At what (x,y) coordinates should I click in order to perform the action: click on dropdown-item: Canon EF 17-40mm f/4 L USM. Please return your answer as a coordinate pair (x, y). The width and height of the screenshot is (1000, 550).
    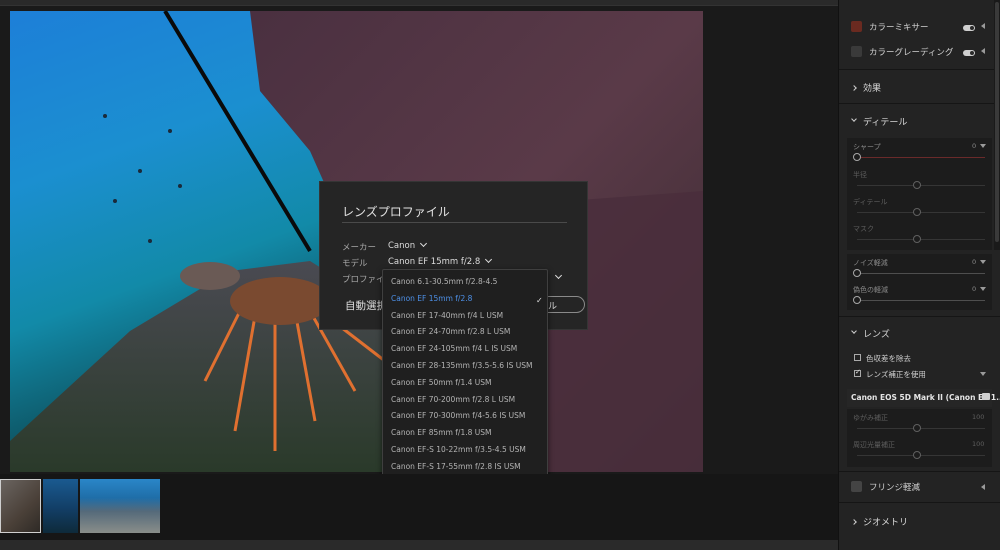
    Looking at the image, I should click on (447, 315).